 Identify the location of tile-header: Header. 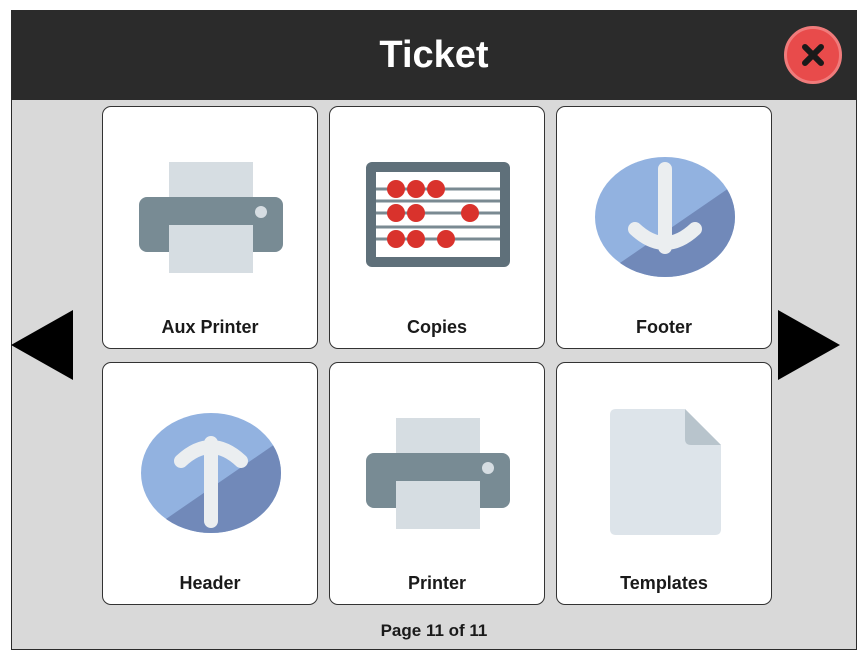
(210, 483).